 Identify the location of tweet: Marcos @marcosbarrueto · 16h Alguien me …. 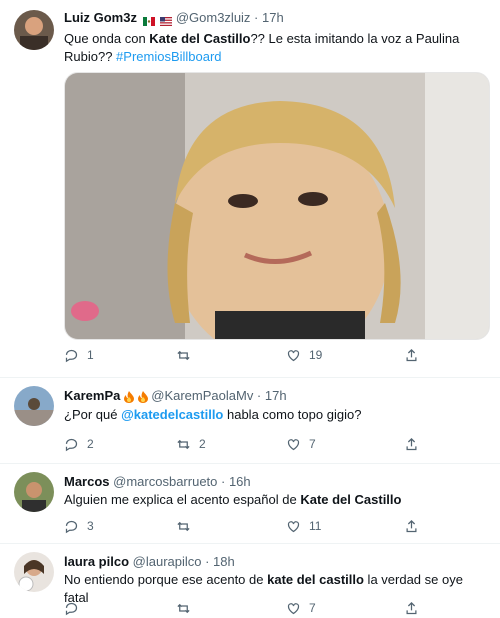
(250, 504).